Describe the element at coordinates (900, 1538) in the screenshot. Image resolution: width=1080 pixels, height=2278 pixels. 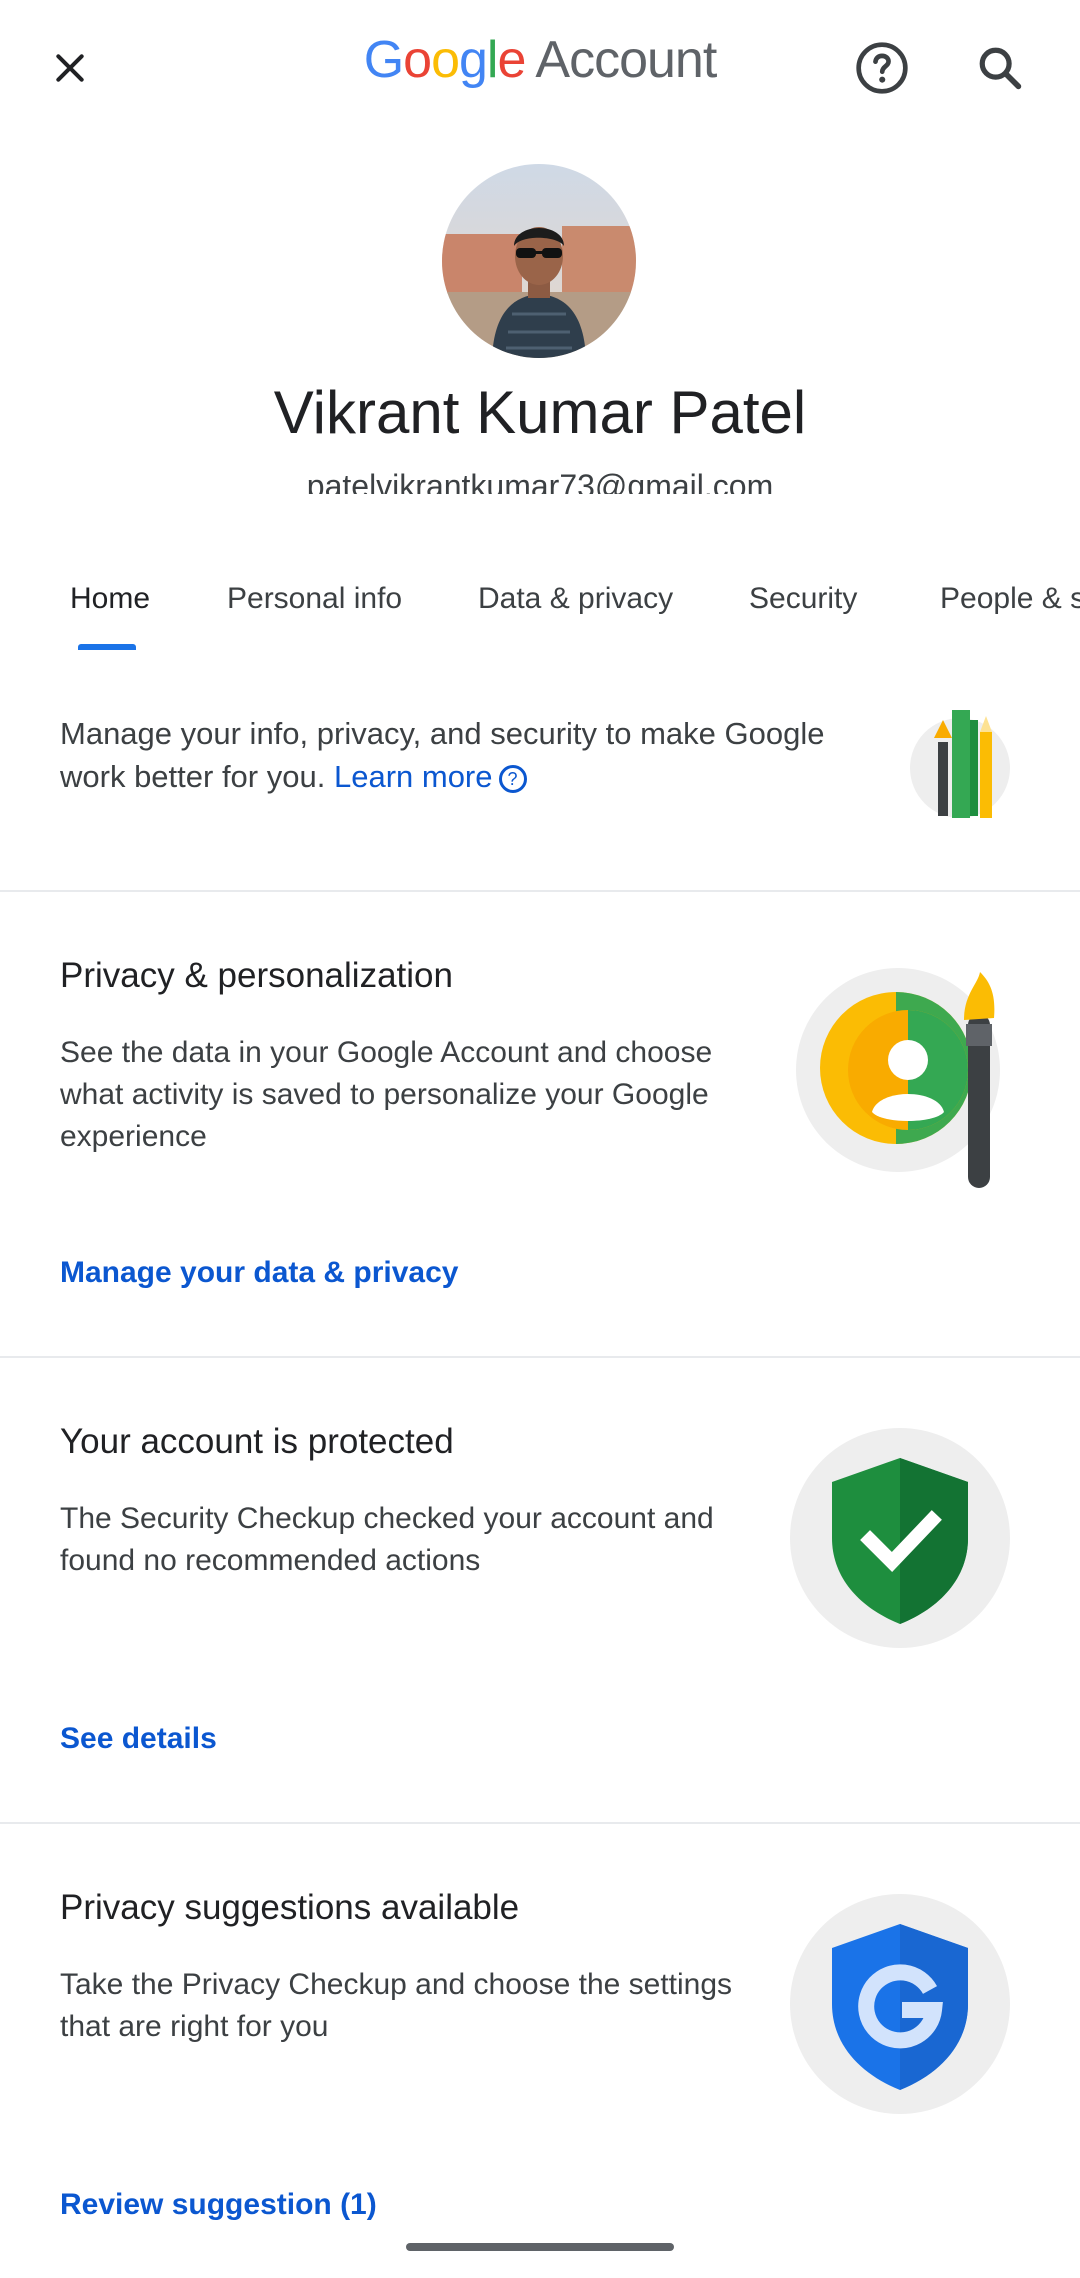
I see `security-shield-check-icon` at that location.